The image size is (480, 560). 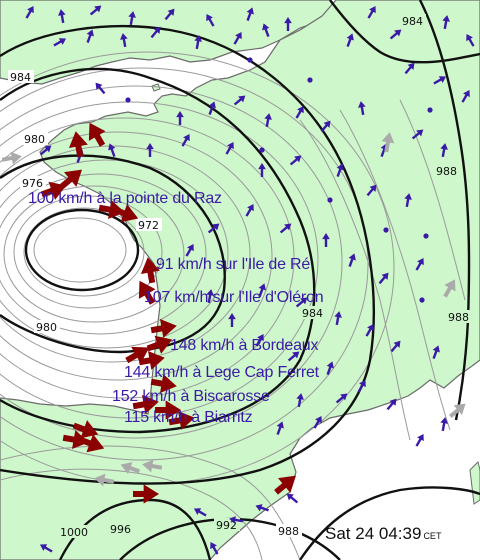 I want to click on pressure-label: 1000, so click(x=74, y=532).